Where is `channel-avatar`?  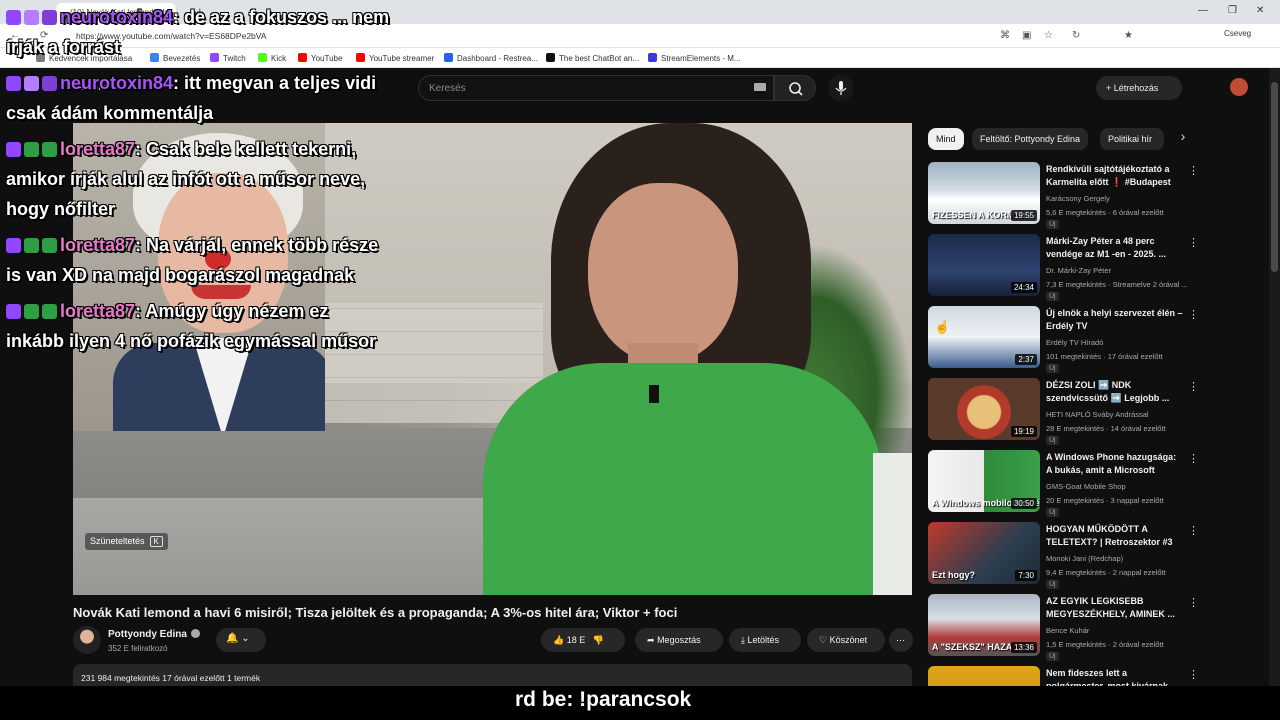 channel-avatar is located at coordinates (87, 640).